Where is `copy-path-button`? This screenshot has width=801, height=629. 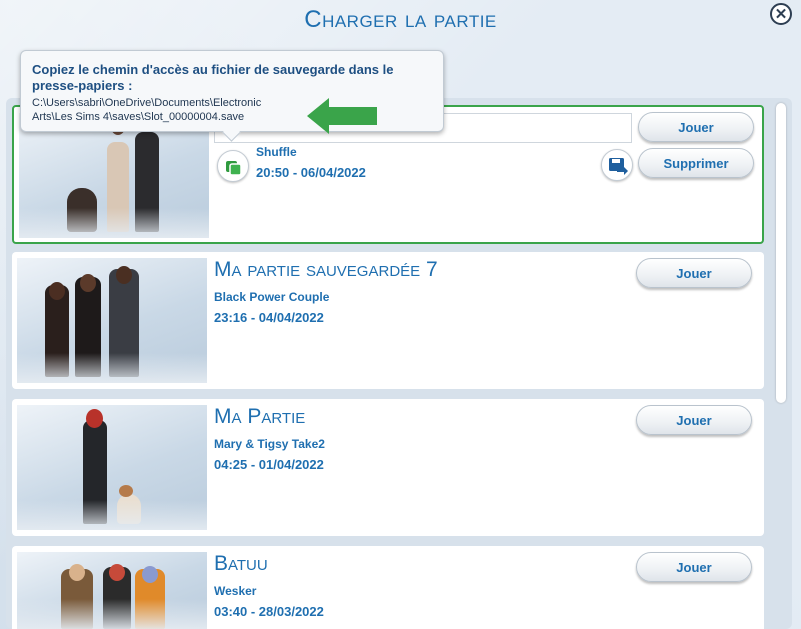
copy-path-button is located at coordinates (233, 166).